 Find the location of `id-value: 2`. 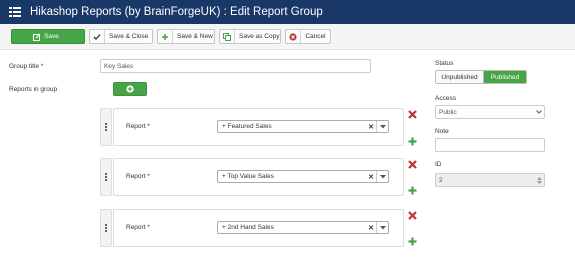

id-value: 2 is located at coordinates (441, 180).